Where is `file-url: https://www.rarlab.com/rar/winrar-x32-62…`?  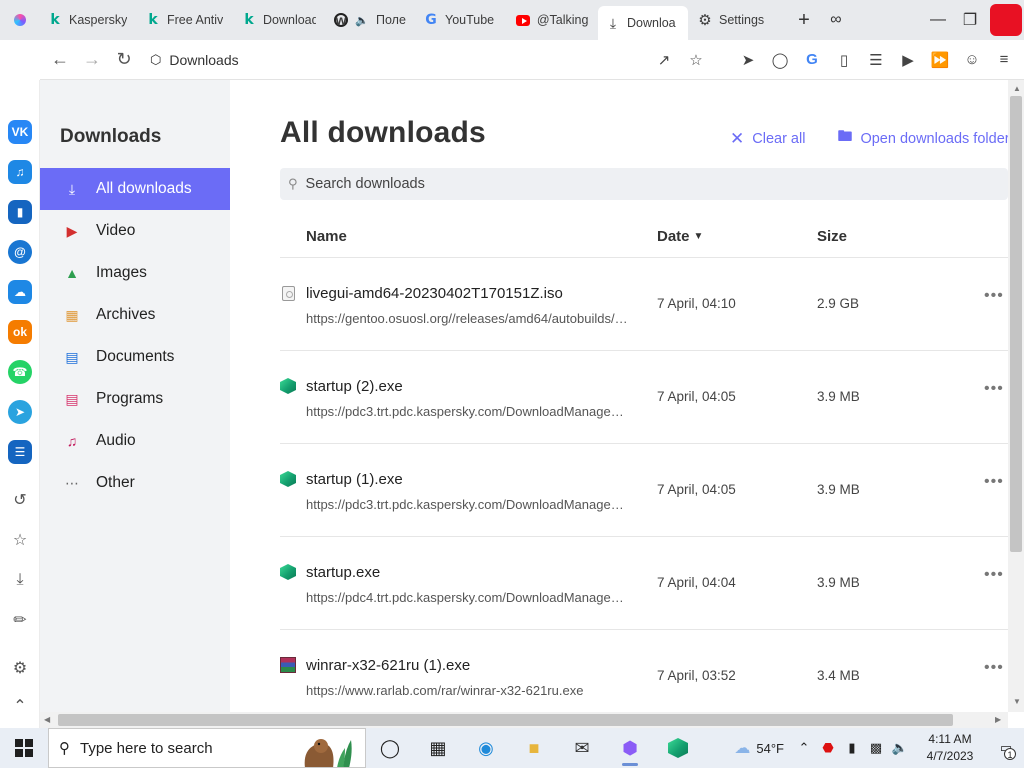
file-url: https://www.rarlab.com/rar/winrar-x32-62… is located at coordinates (467, 690).